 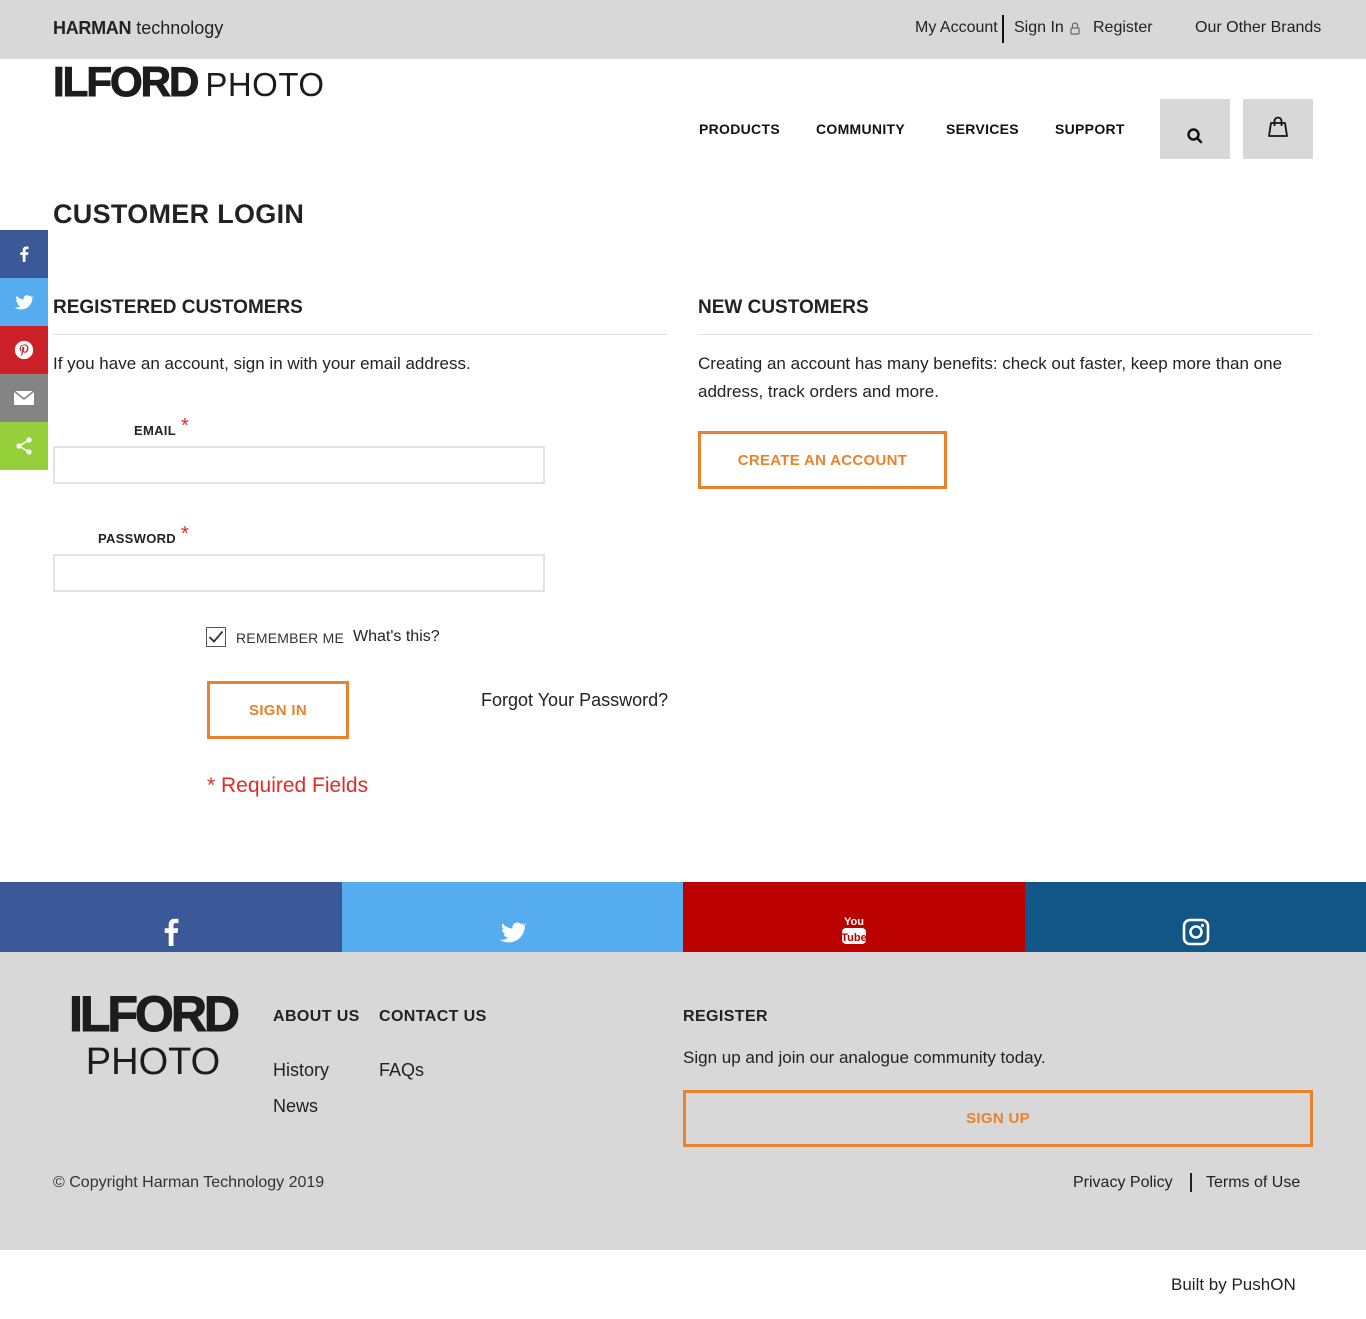 I want to click on whats-this-link: What's this?, so click(x=396, y=637).